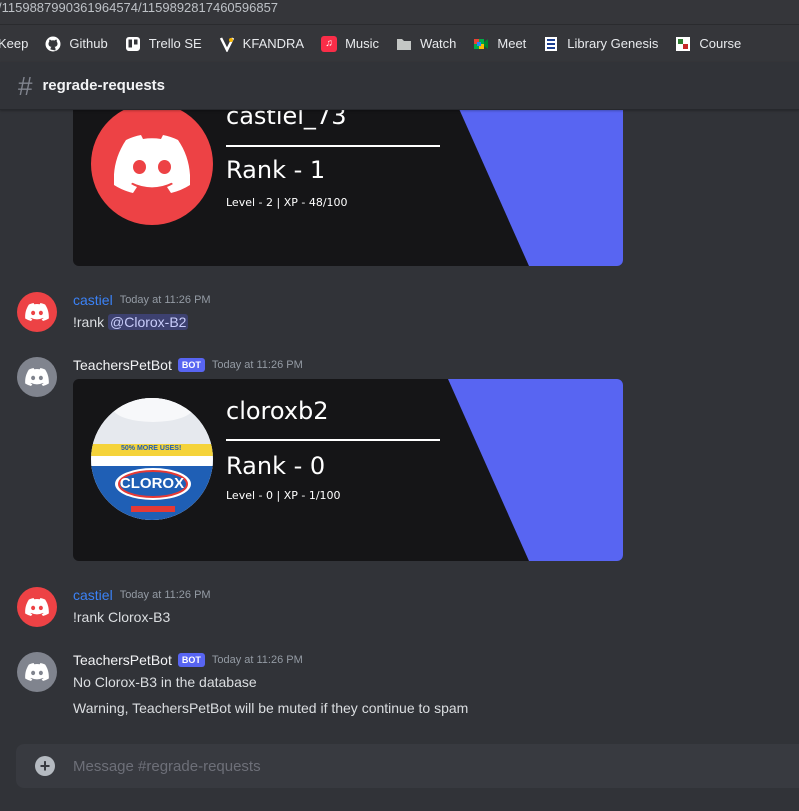  Describe the element at coordinates (512, 43) in the screenshot. I see `bookmark-label: Meet` at that location.